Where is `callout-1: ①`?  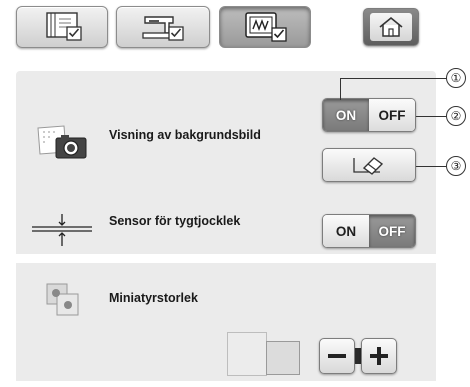 callout-1: ① is located at coordinates (456, 78).